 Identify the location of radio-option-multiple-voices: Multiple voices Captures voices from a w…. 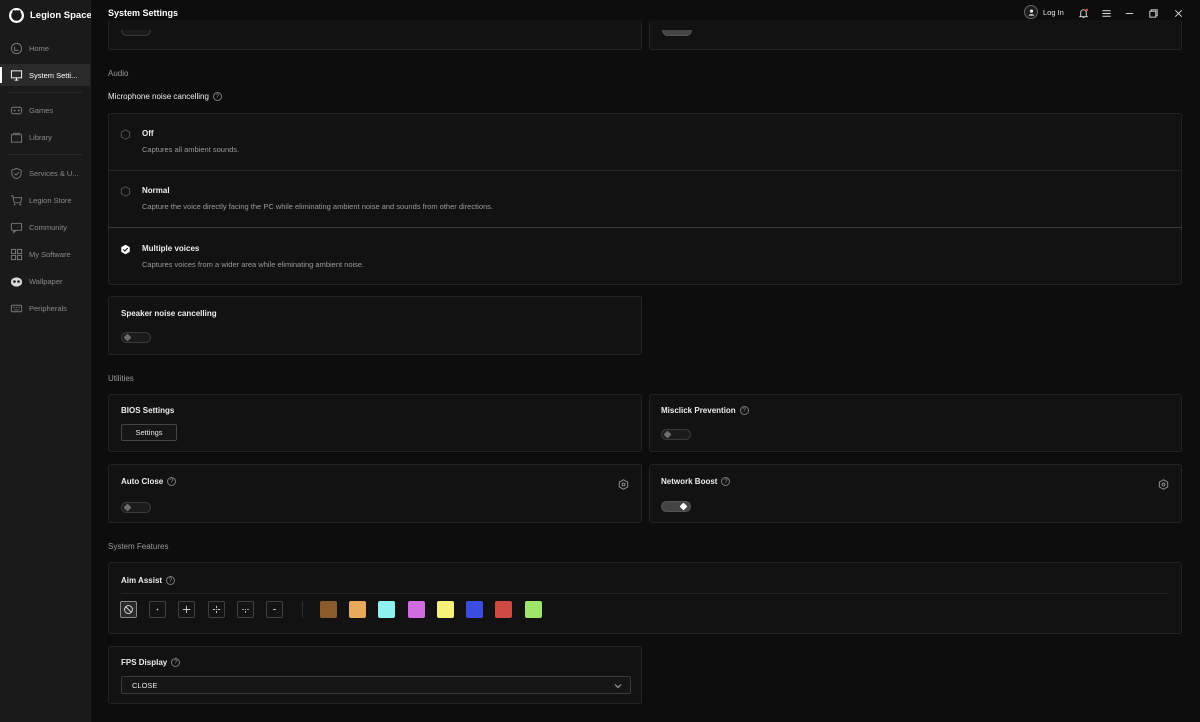
(645, 256).